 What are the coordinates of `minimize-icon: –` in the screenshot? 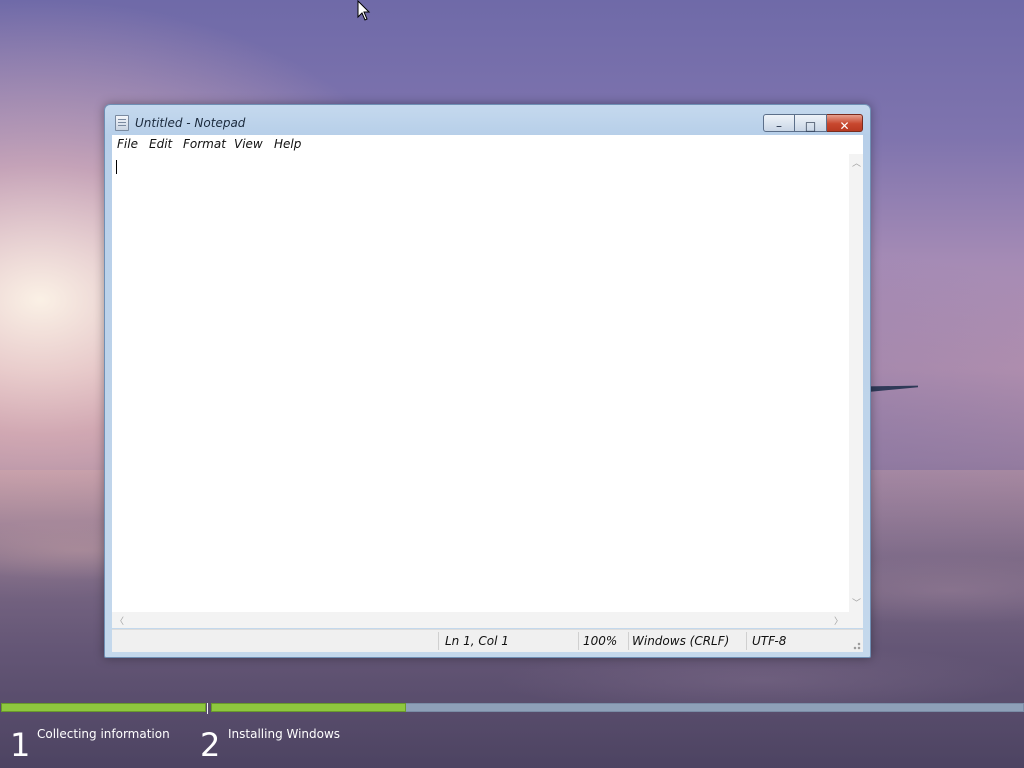 It's located at (779, 126).